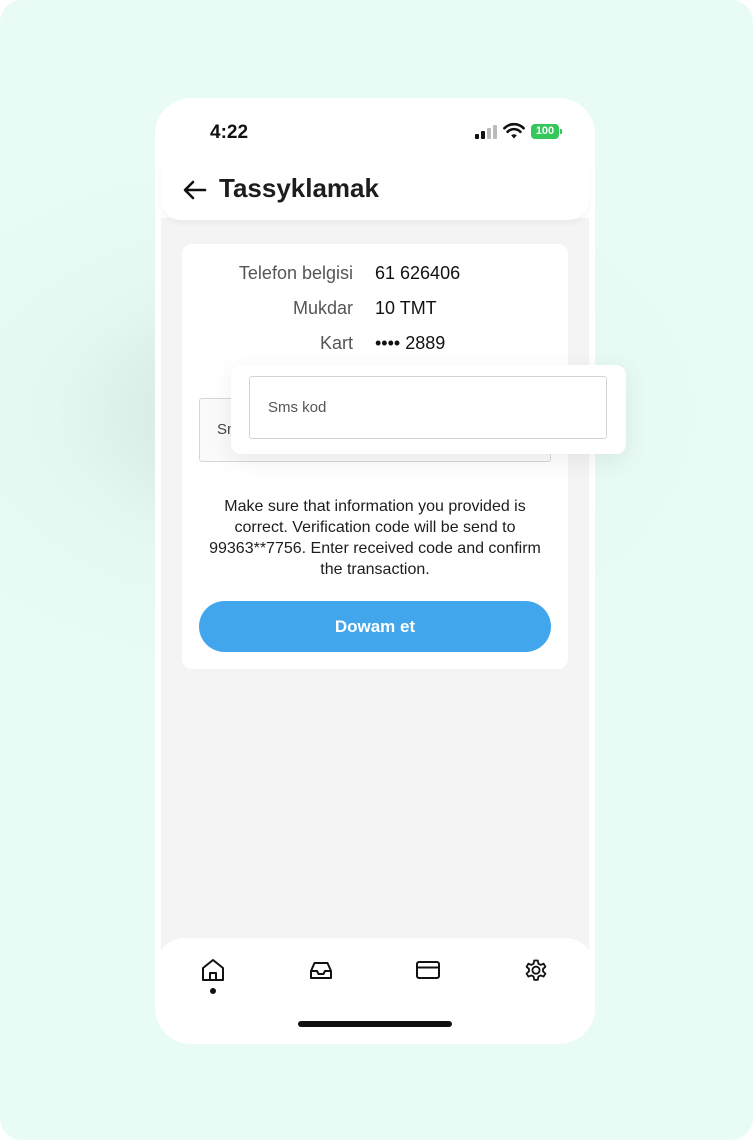 This screenshot has width=753, height=1140. I want to click on sms-code-panel, so click(428, 409).